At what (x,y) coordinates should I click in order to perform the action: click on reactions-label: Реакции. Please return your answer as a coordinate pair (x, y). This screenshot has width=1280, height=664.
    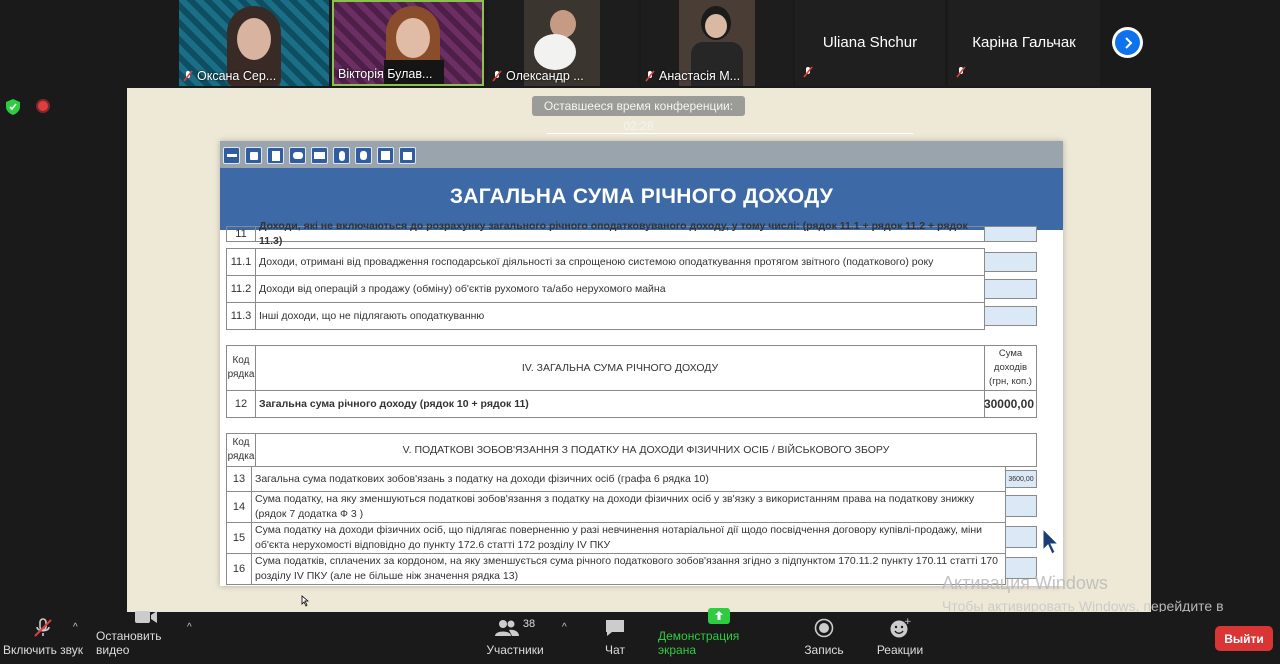
    Looking at the image, I should click on (900, 650).